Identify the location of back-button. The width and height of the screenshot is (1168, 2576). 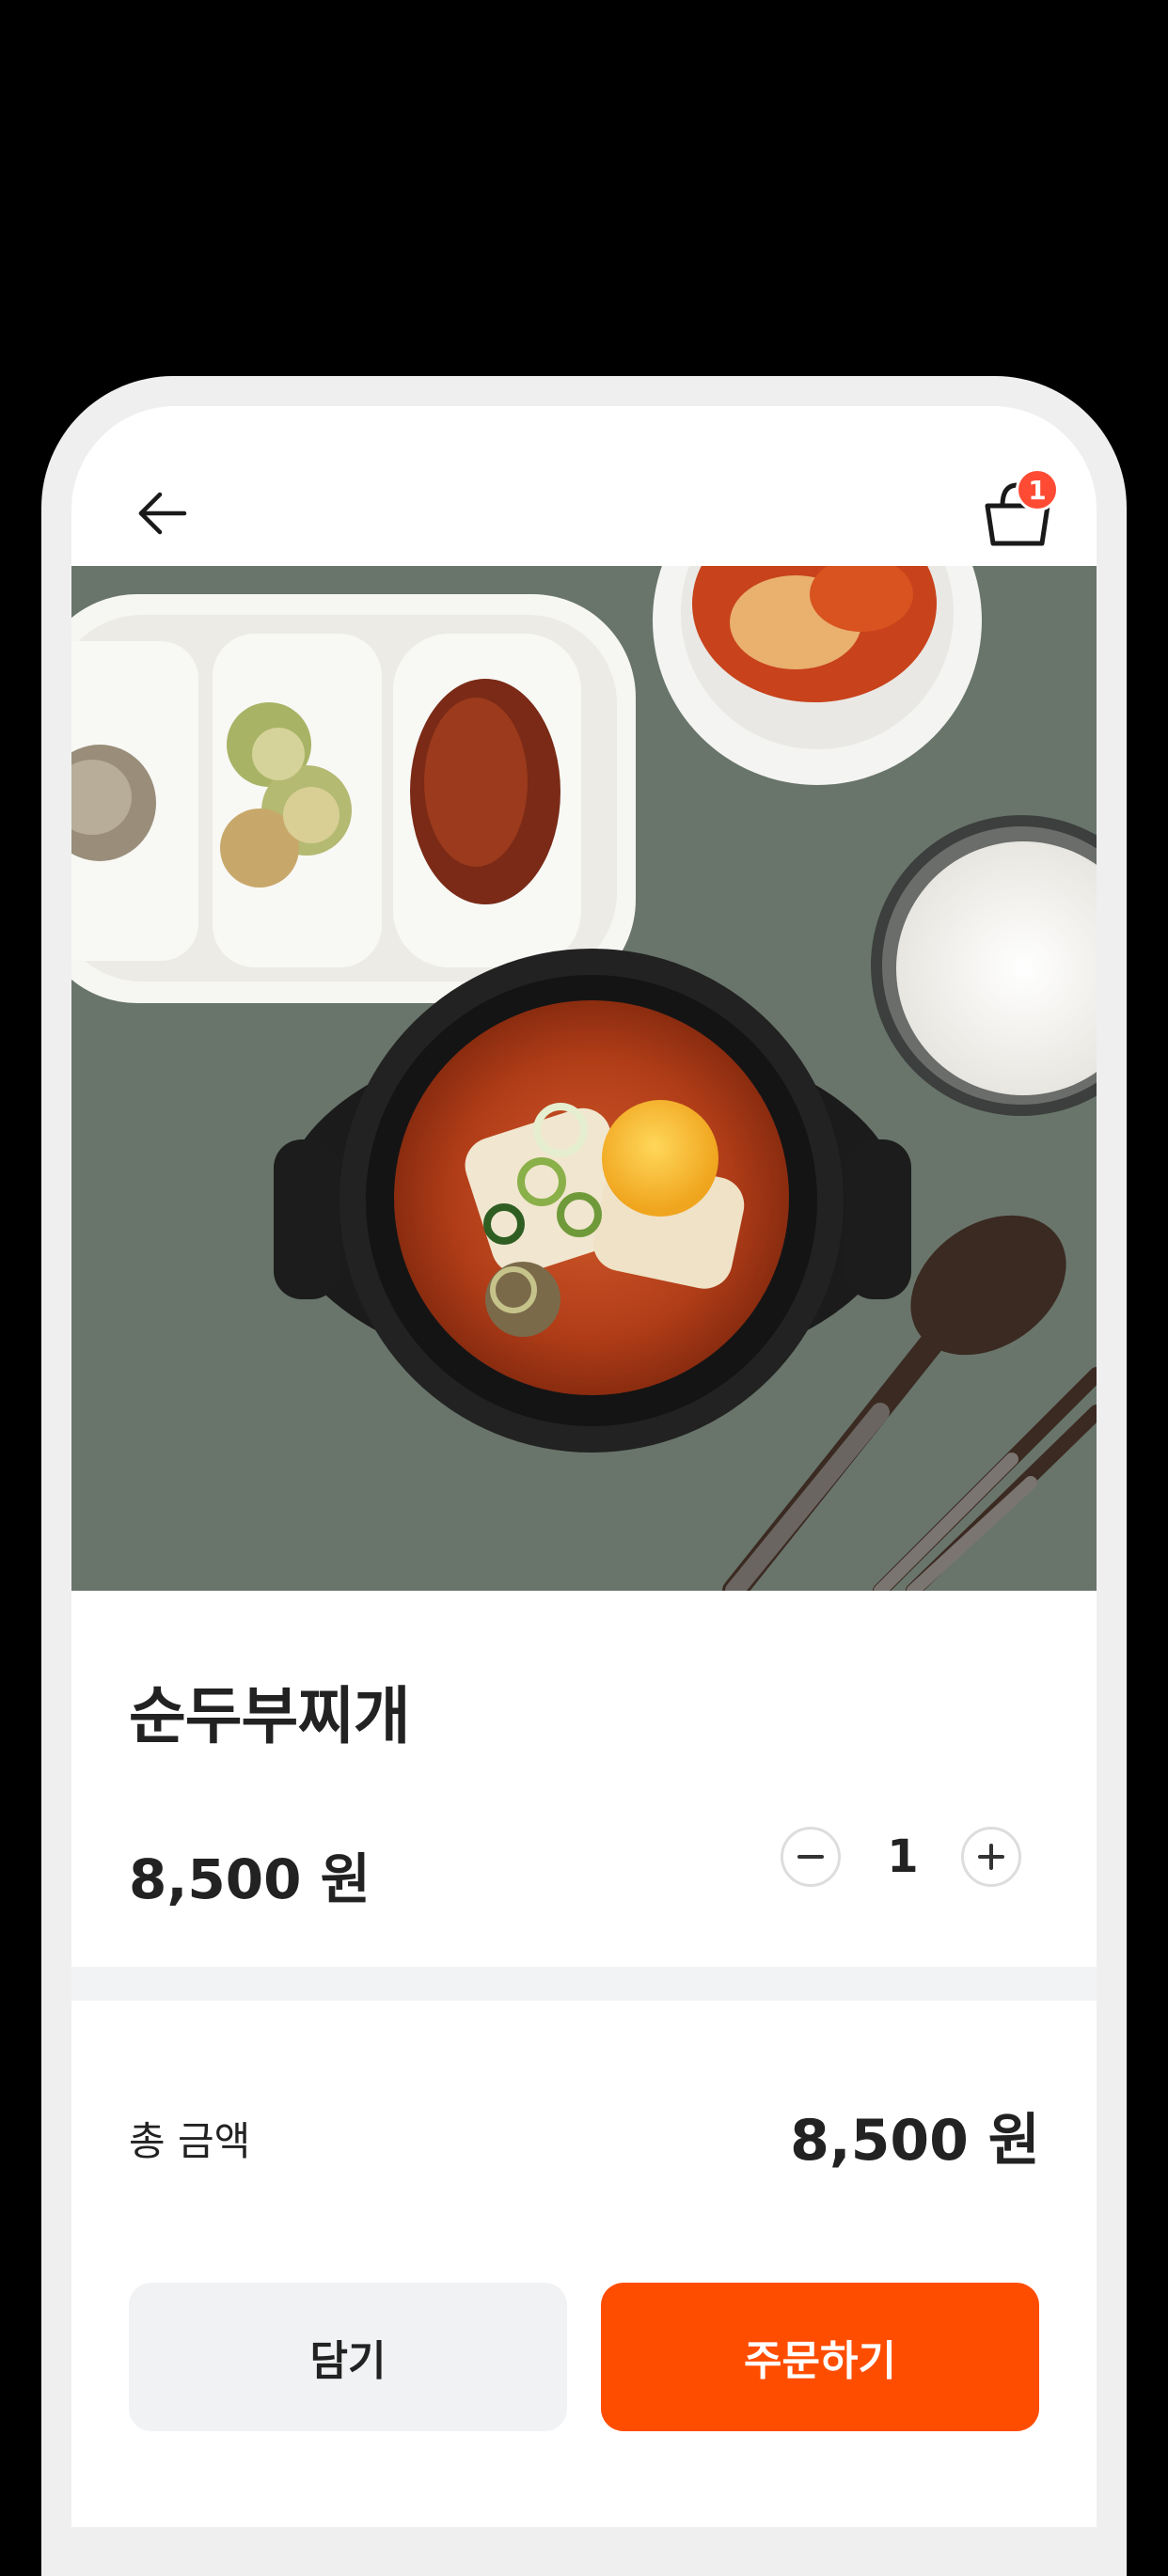
(162, 513).